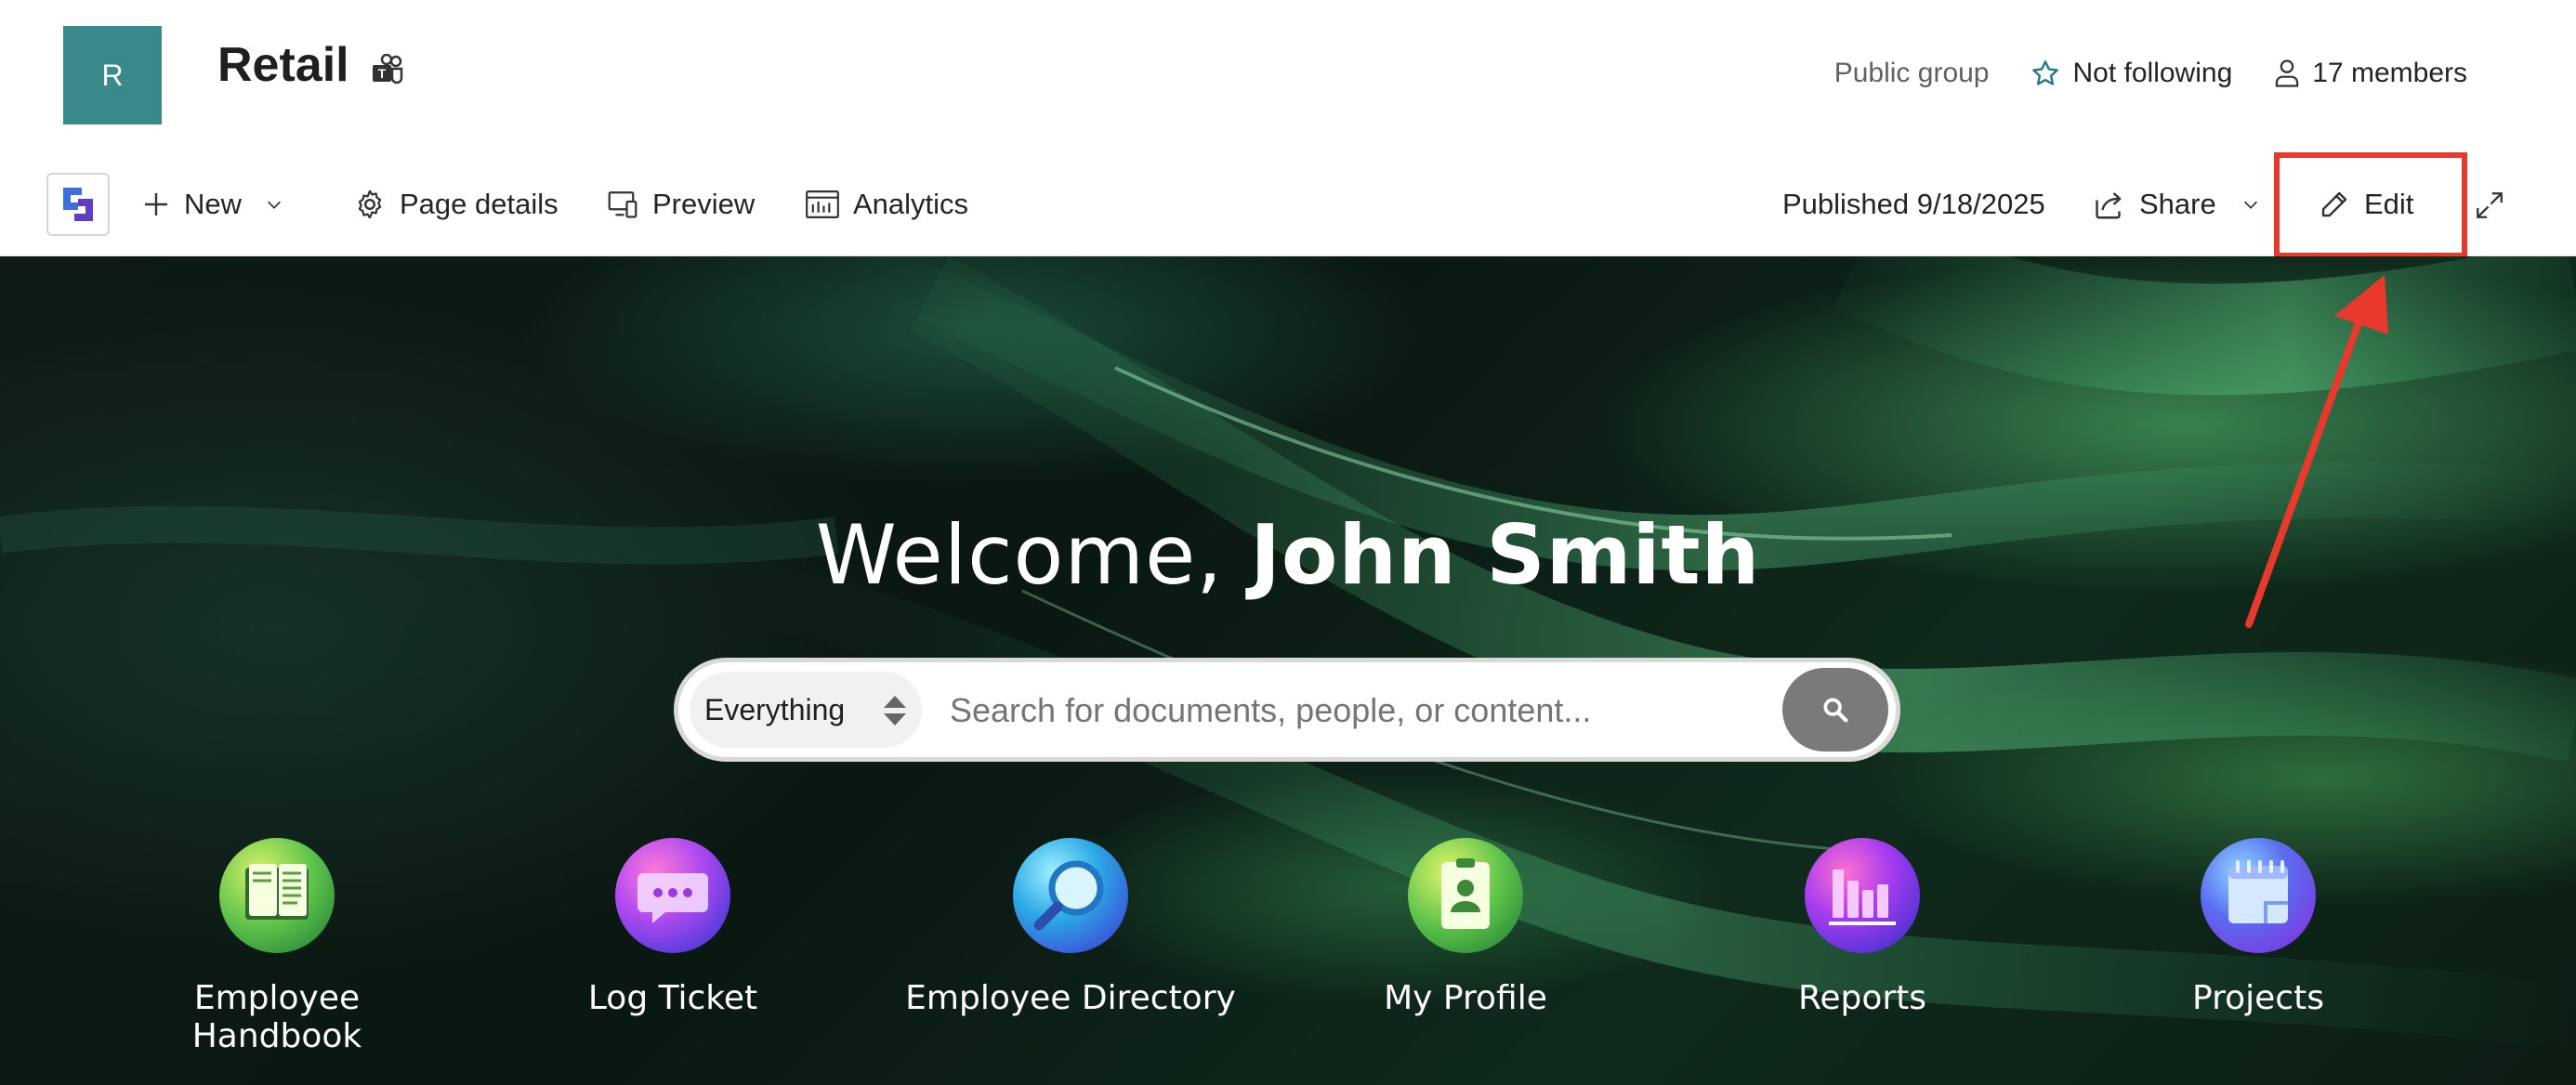  I want to click on quick-link-label: My Profile, so click(1465, 998).